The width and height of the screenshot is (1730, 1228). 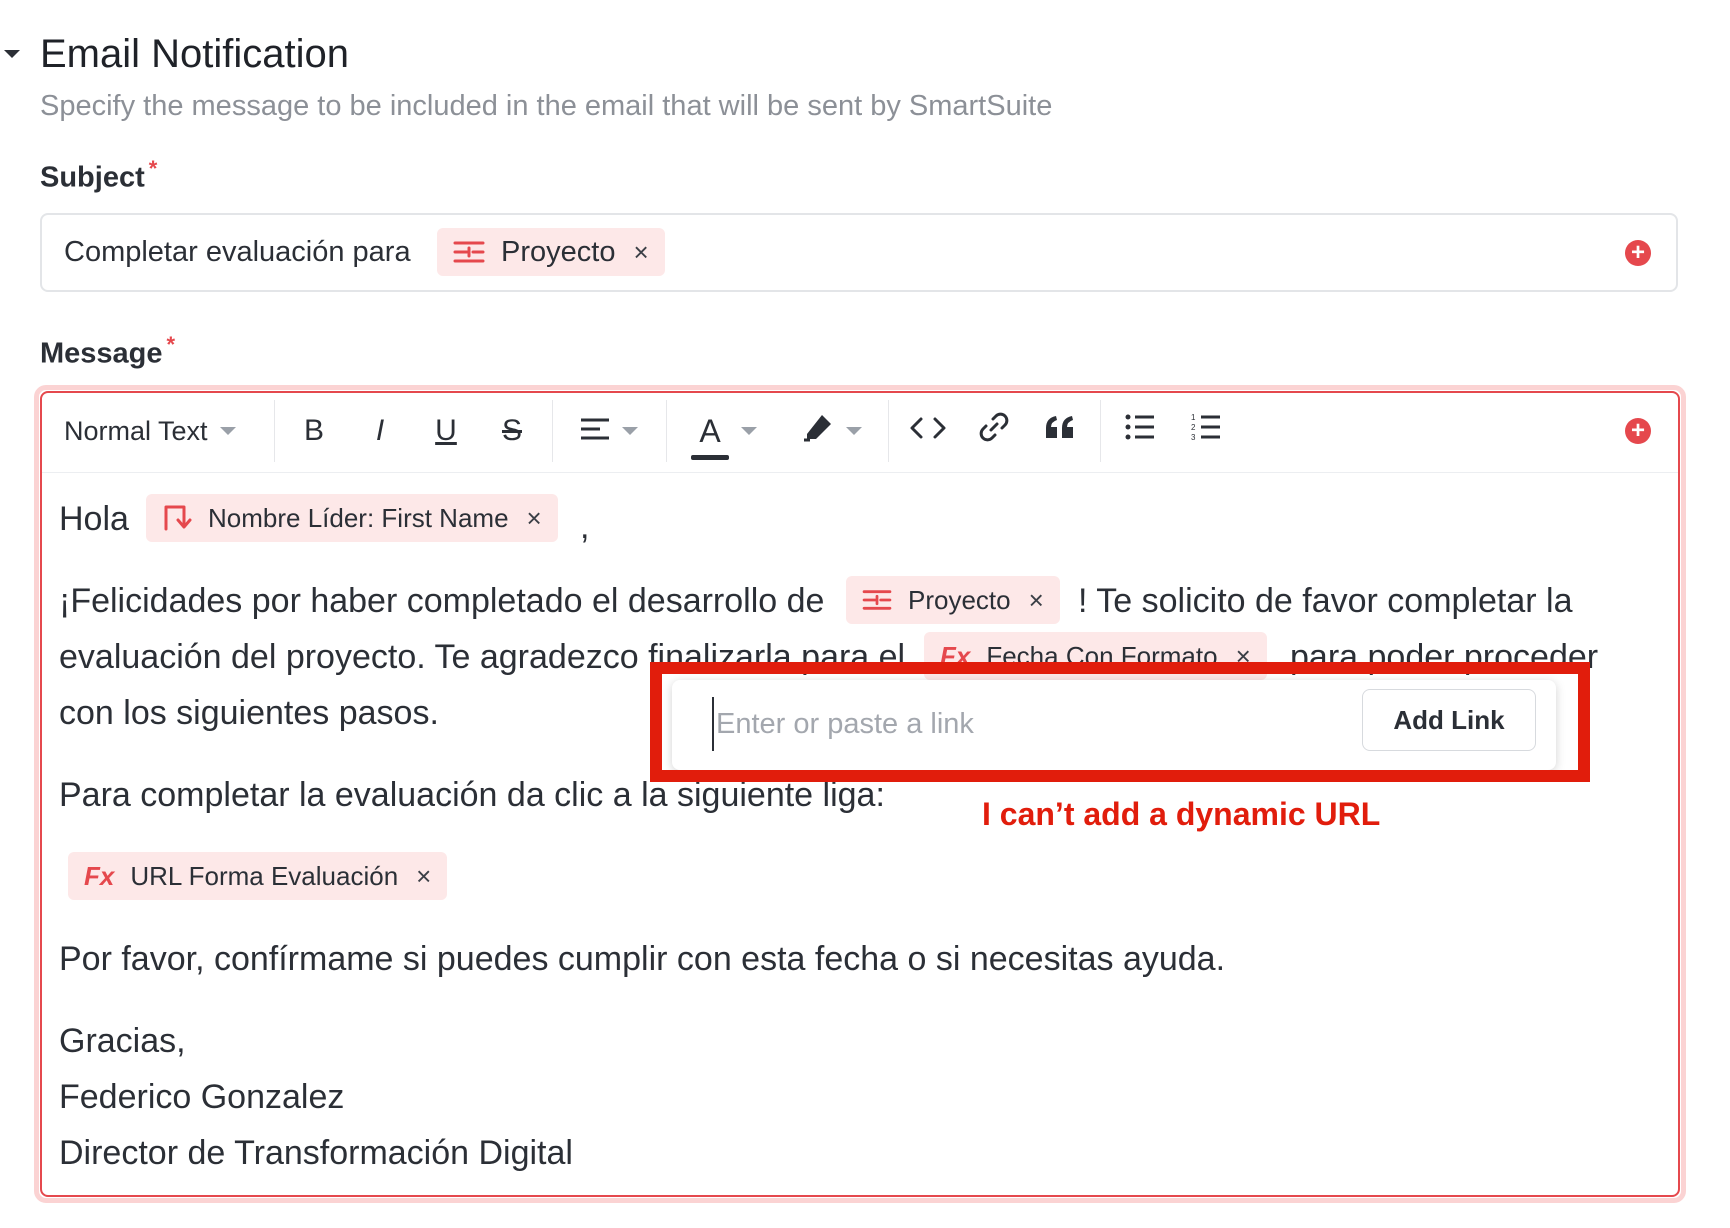 I want to click on text-color-glyph: A, so click(x=710, y=430).